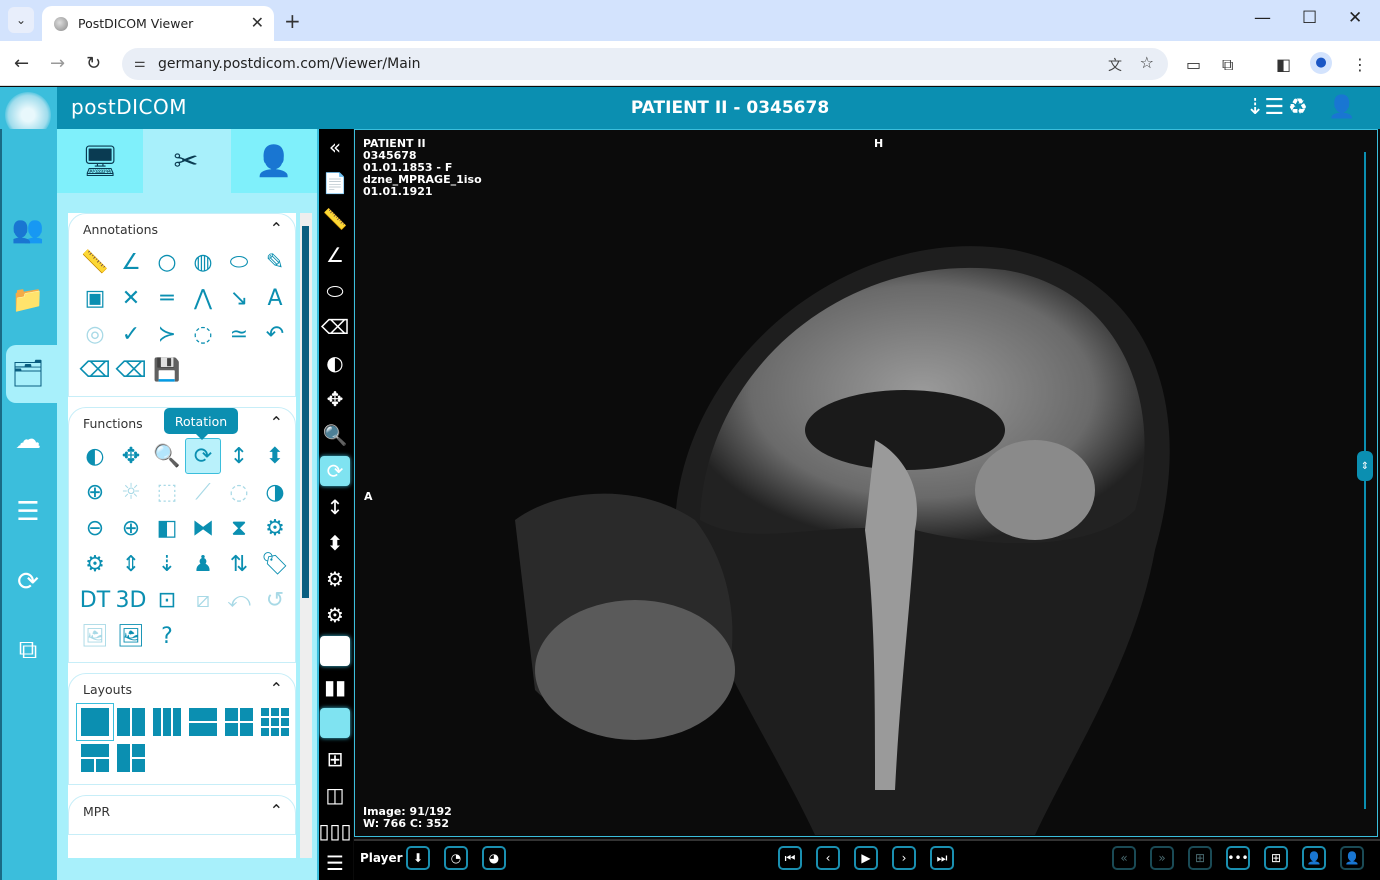  Describe the element at coordinates (1321, 63) in the screenshot. I see `profile-avatar: ●` at that location.